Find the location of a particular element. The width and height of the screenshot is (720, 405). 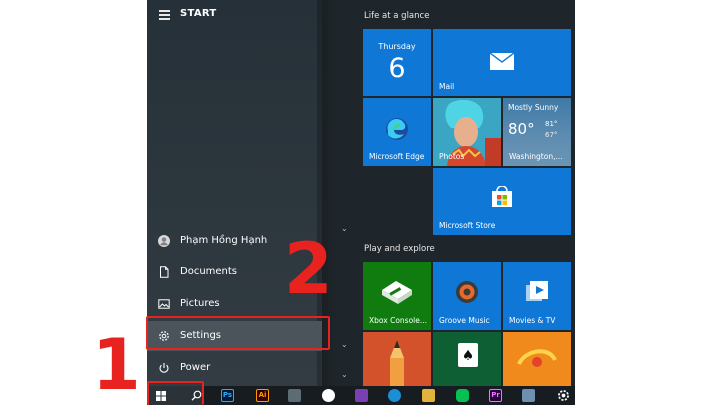

weather-low: 67° is located at coordinates (551, 135).